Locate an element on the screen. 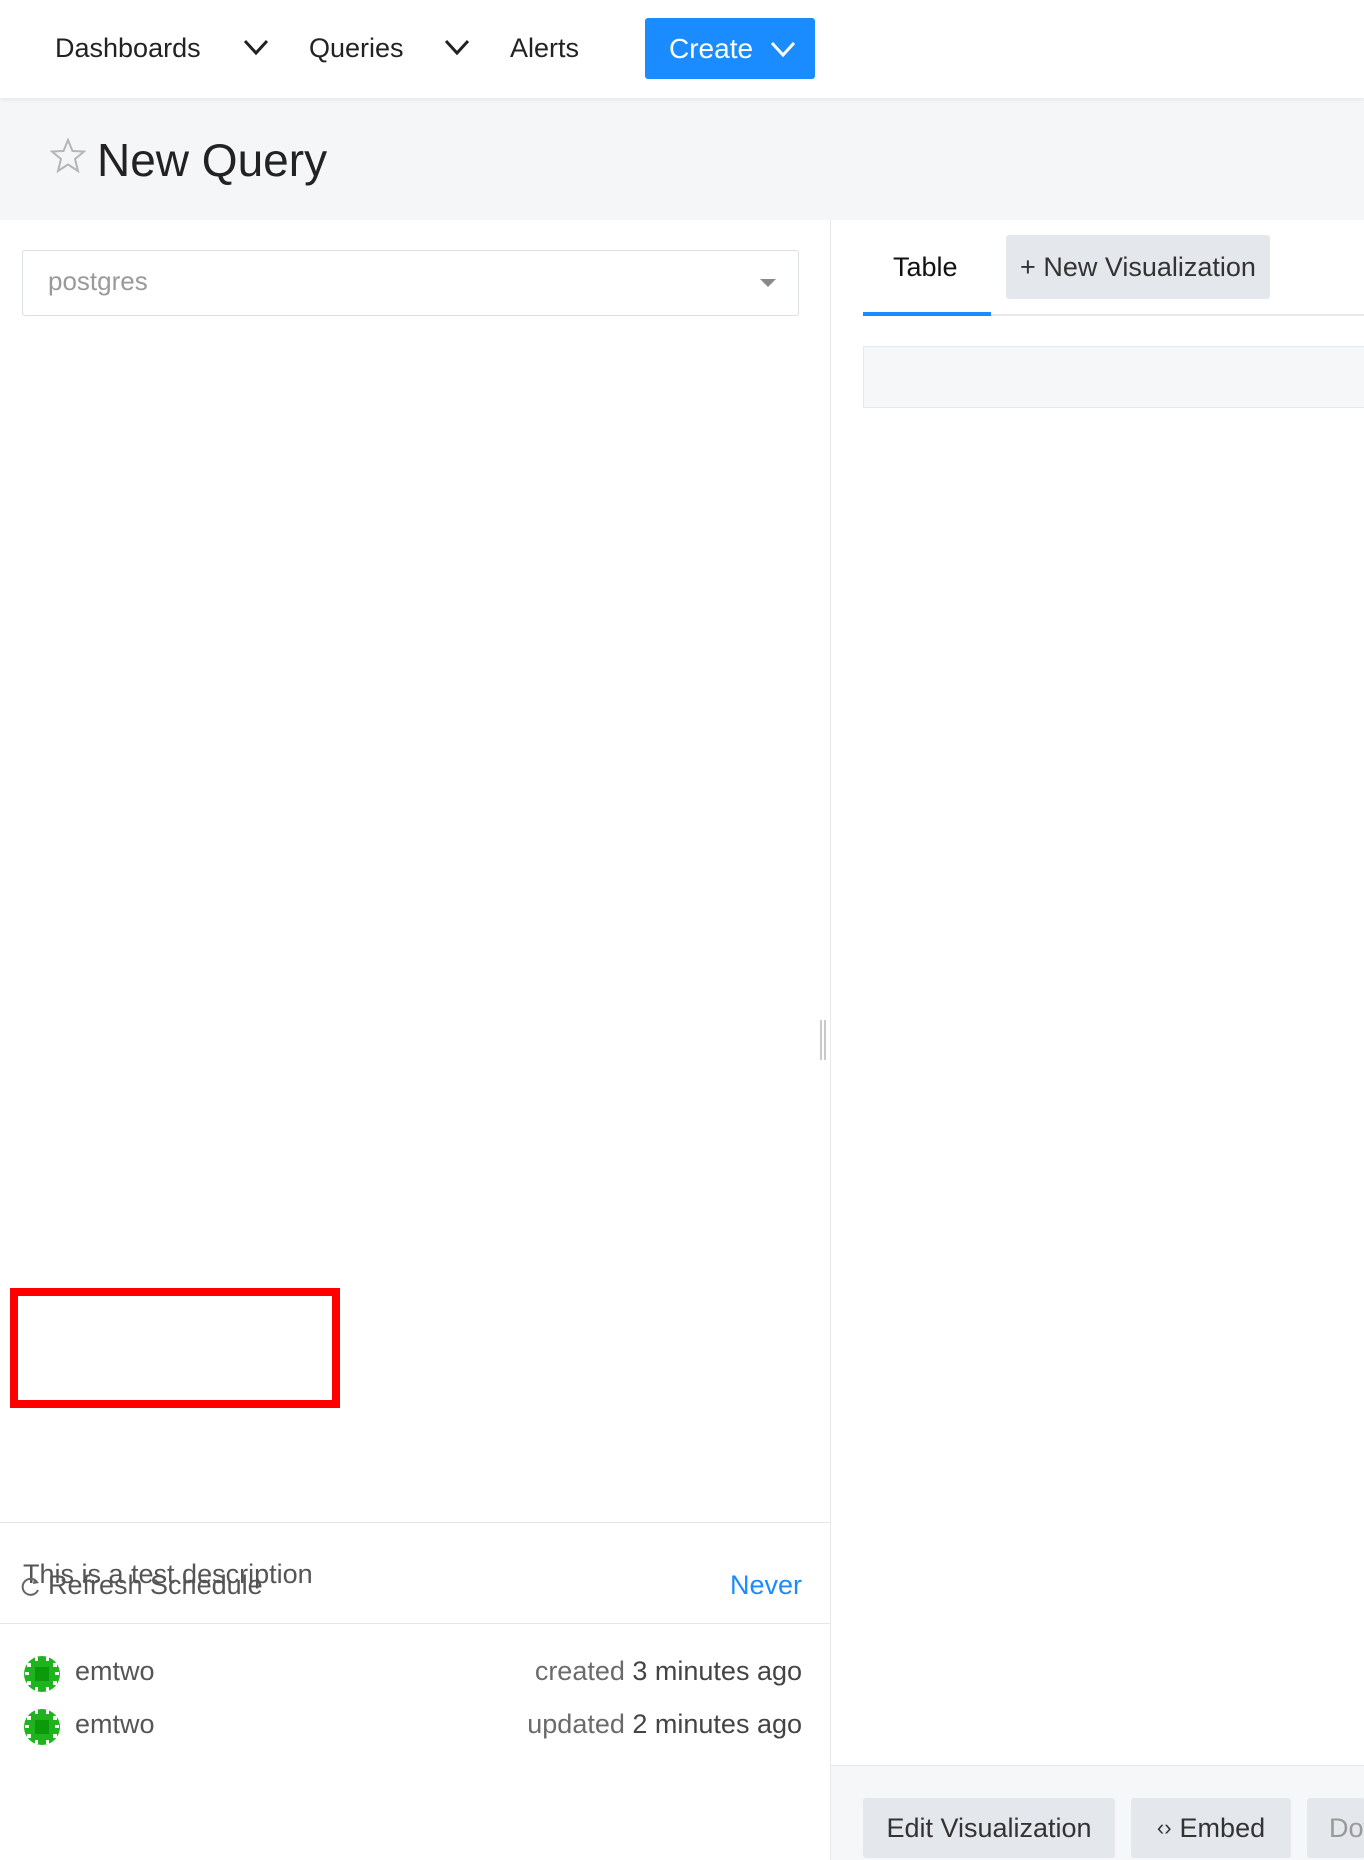 Image resolution: width=1364 pixels, height=1860 pixels. page-title: New Query is located at coordinates (212, 160).